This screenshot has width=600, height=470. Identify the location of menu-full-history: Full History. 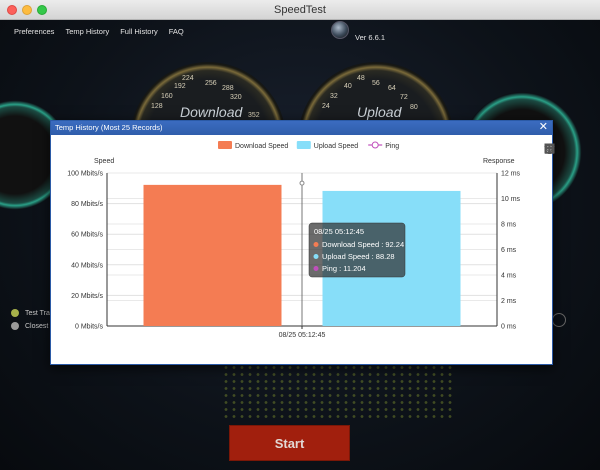
(139, 31).